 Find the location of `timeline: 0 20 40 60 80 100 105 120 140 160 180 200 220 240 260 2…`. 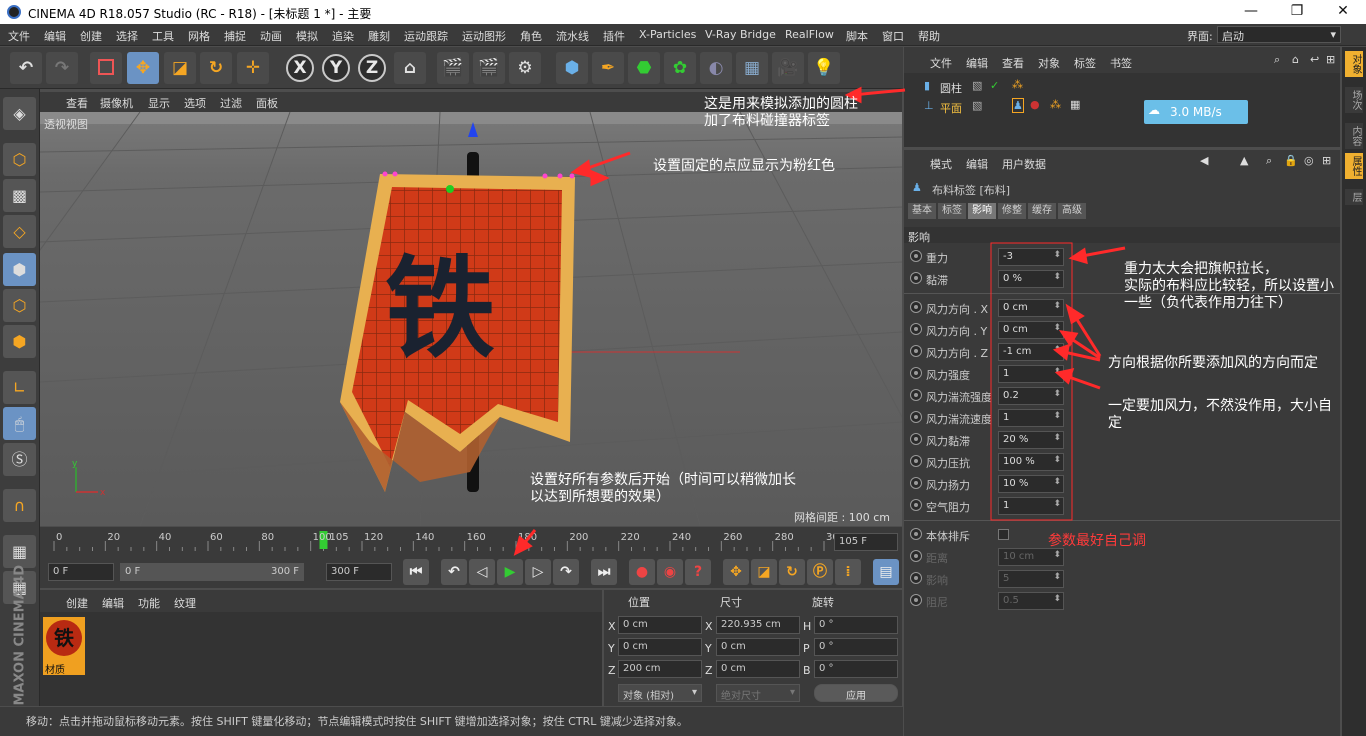

timeline: 0 20 40 60 80 100 105 120 140 160 180 200 220 240 260 2… is located at coordinates (471, 541).